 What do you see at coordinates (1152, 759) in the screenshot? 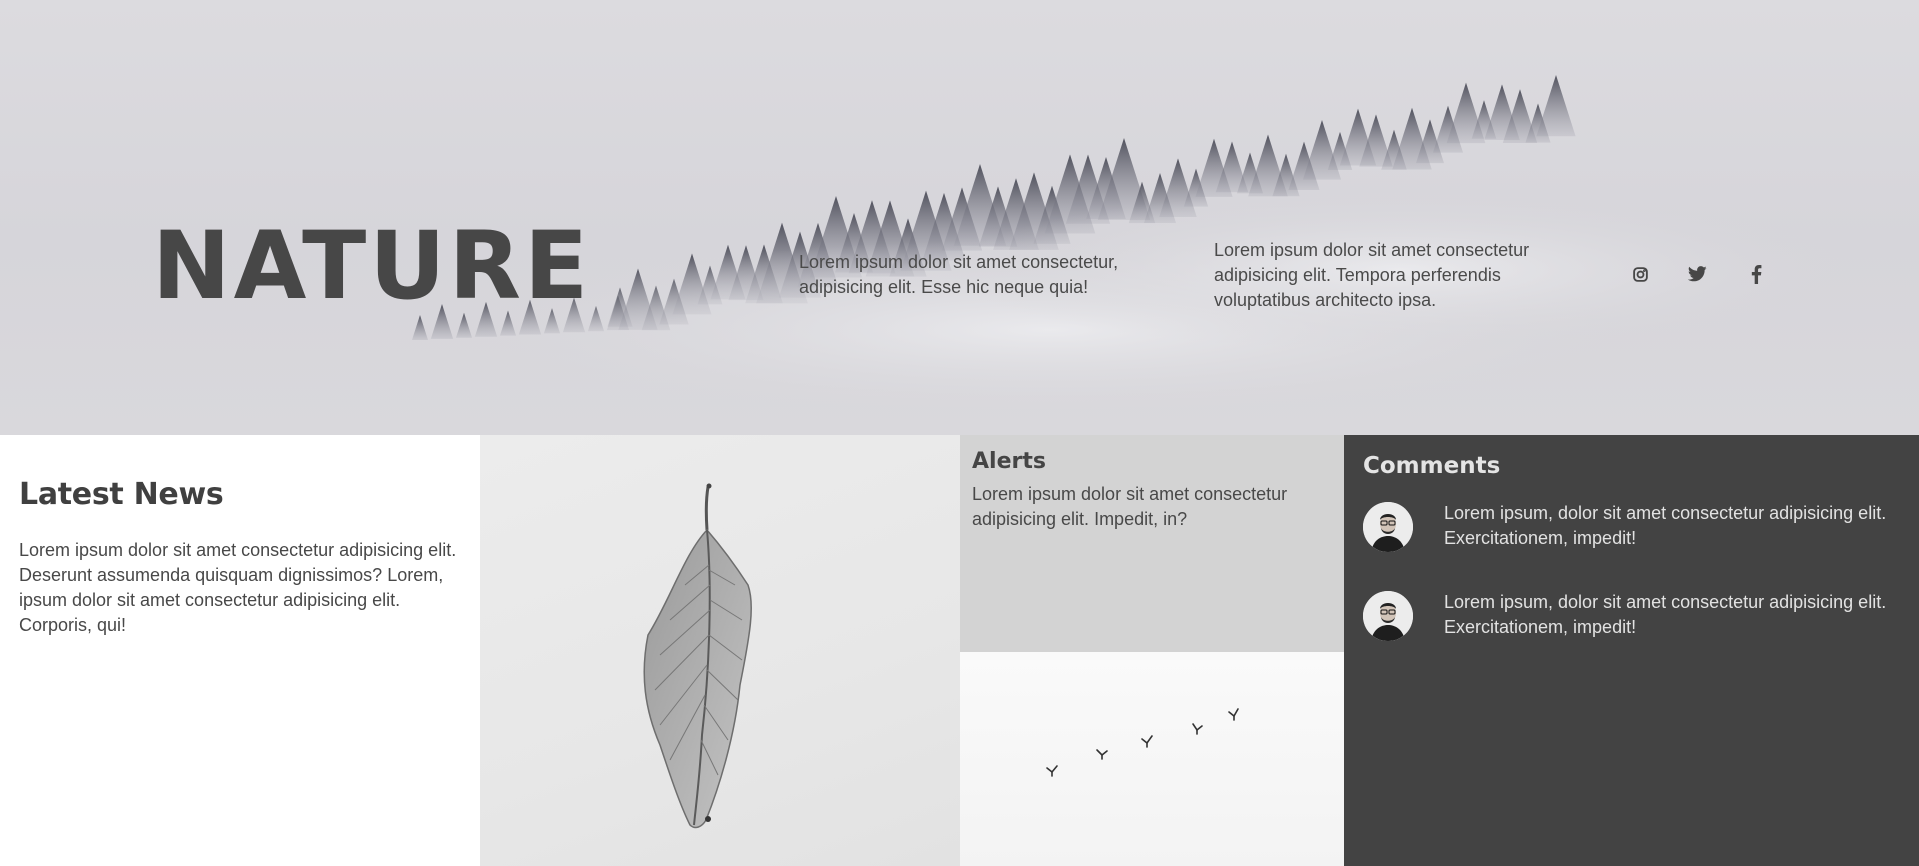
I see `birds-image` at bounding box center [1152, 759].